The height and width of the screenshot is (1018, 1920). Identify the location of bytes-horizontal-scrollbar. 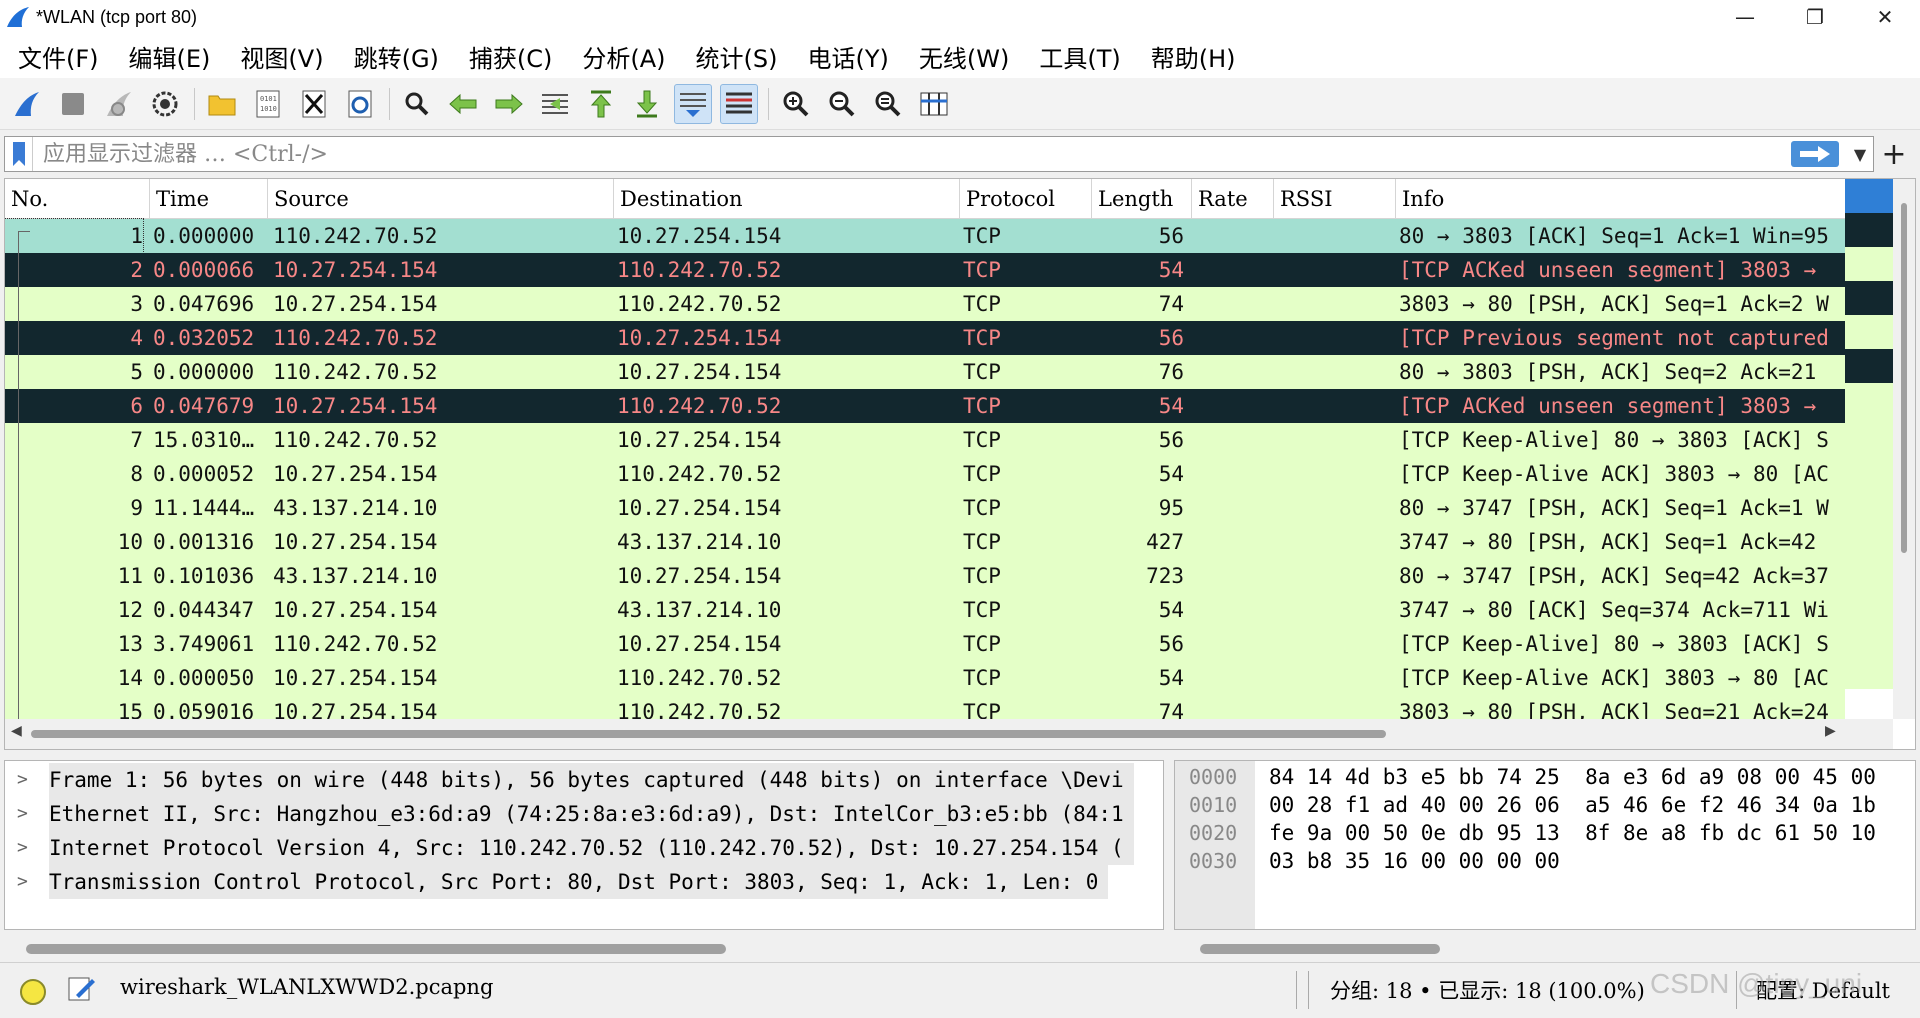
(1320, 949).